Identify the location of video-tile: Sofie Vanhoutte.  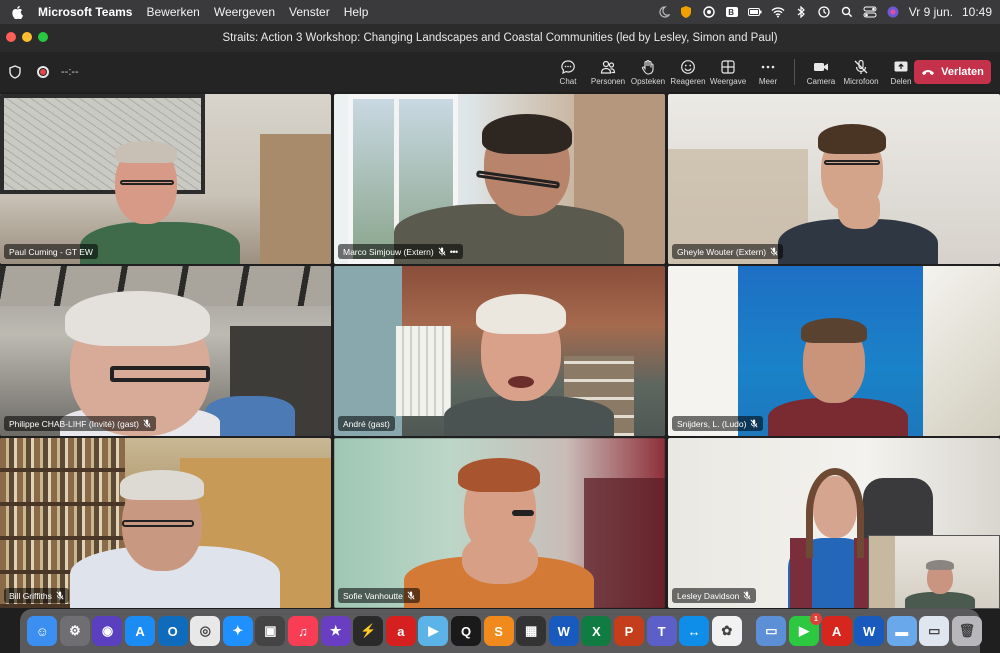
(499, 523).